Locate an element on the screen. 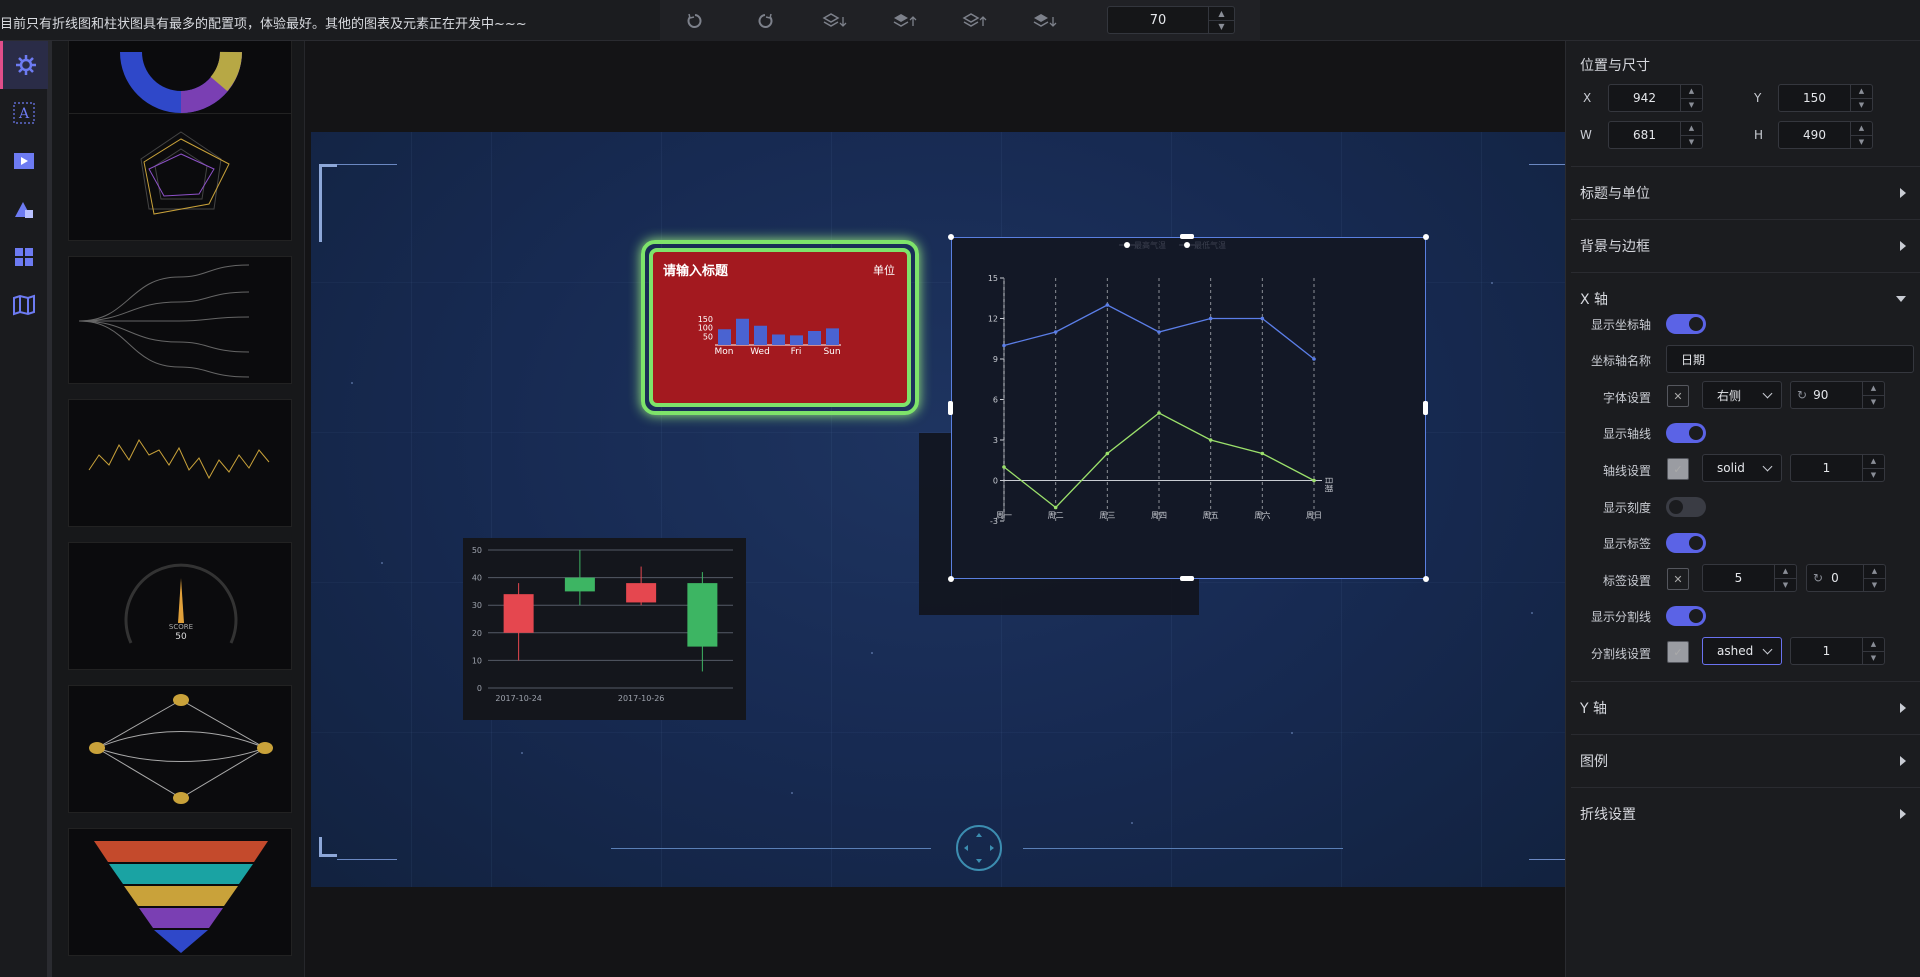  redo-icon is located at coordinates (765, 20).